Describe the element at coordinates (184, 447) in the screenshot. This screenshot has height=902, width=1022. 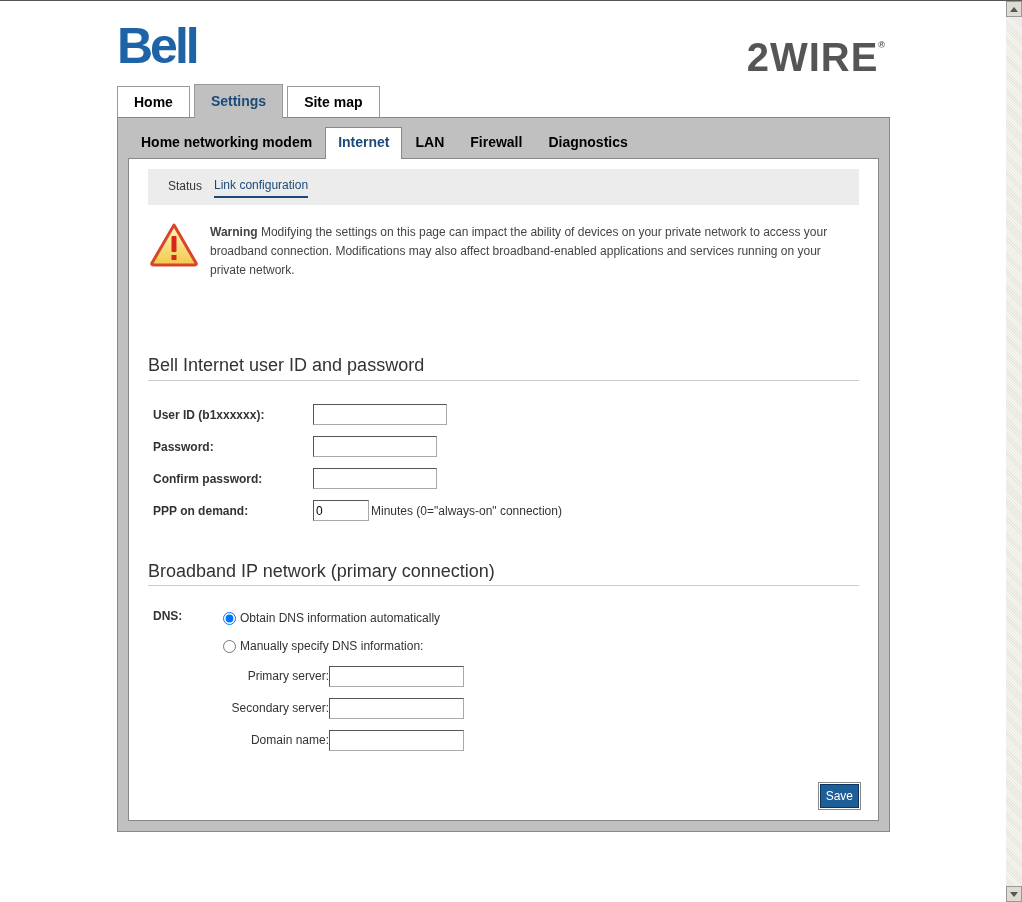
I see `field-label: Password:` at that location.